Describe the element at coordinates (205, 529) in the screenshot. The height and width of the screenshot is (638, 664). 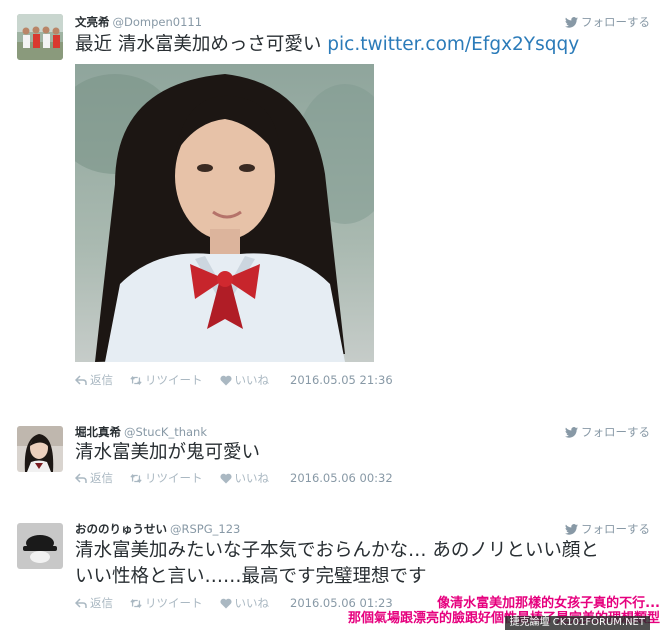
I see `user-handle: @RSPG_123` at that location.